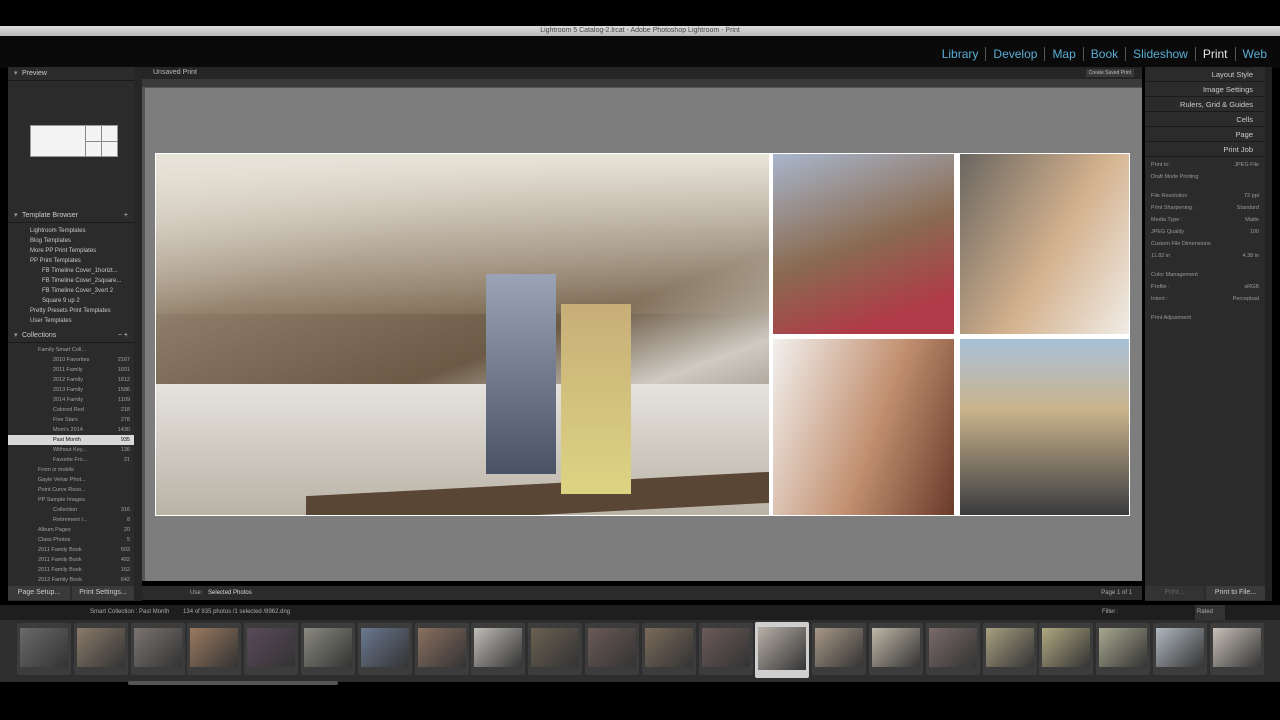 The width and height of the screenshot is (1280, 720). I want to click on collection-item: PP Sample Images, so click(71, 500).